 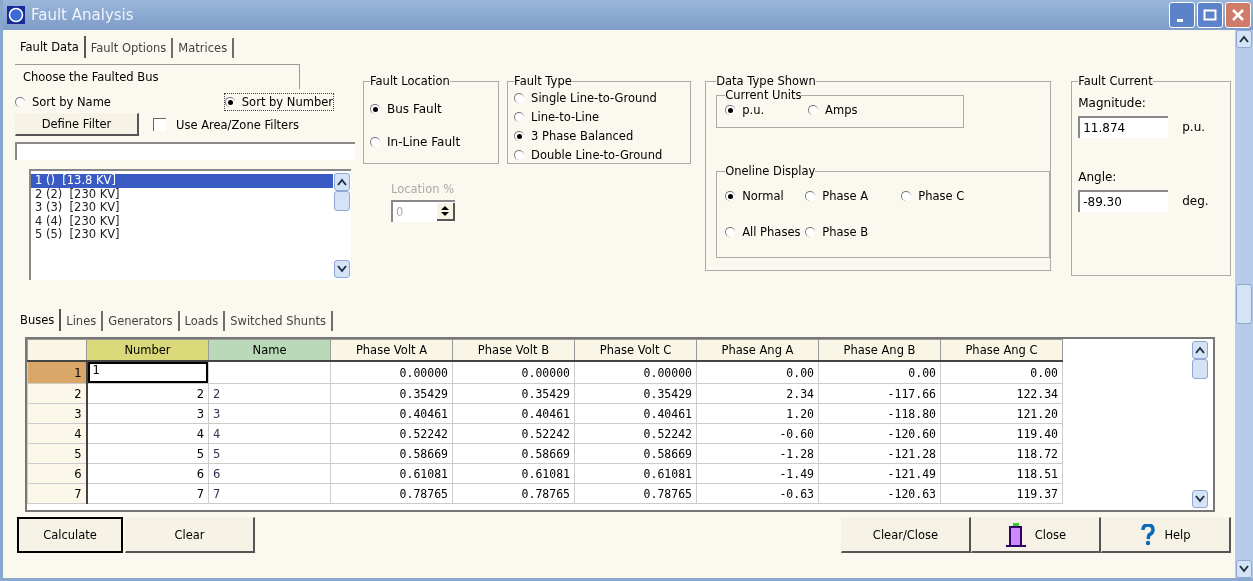 I want to click on group-title: Oneline Display, so click(x=770, y=171).